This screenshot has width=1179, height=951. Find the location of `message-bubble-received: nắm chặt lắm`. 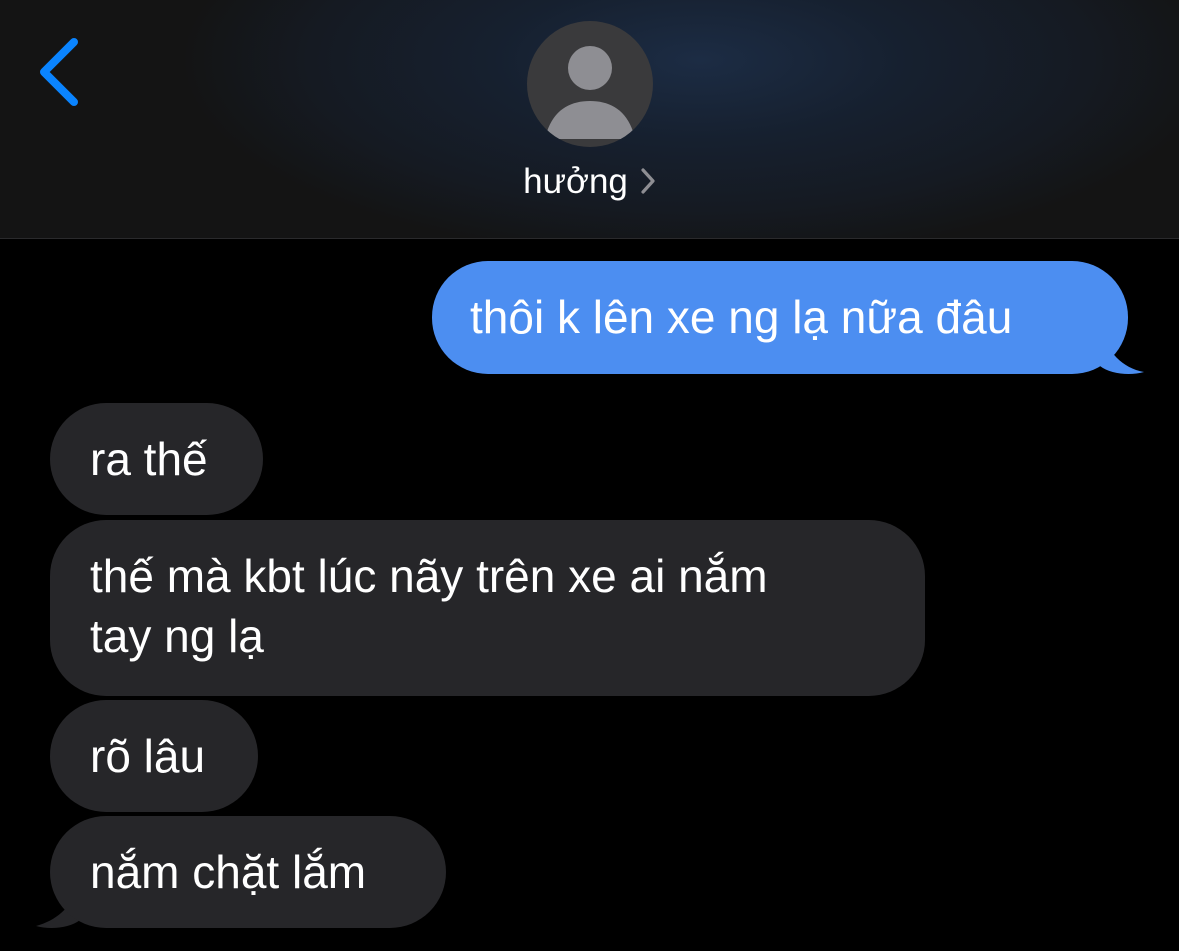

message-bubble-received: nắm chặt lắm is located at coordinates (248, 872).